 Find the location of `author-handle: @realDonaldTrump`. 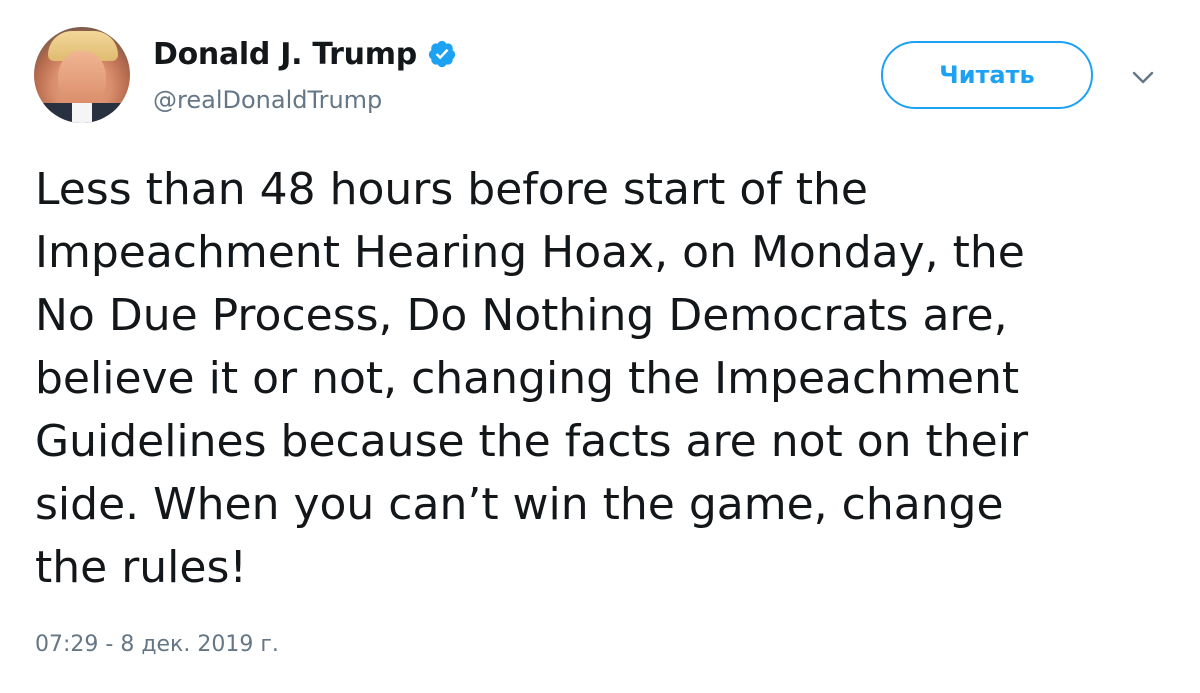

author-handle: @realDonaldTrump is located at coordinates (267, 100).